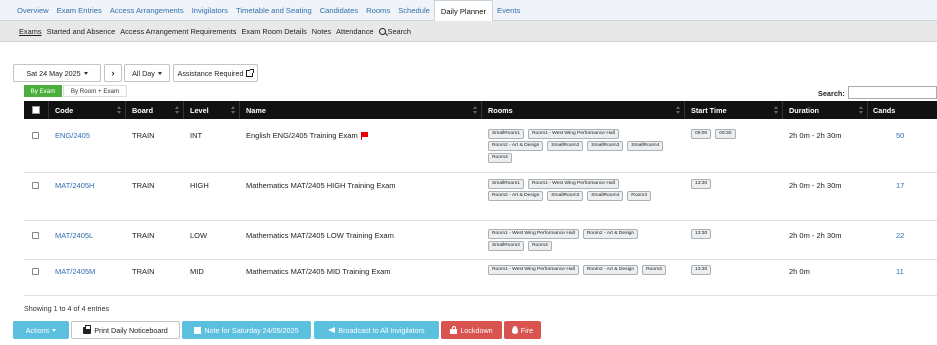  What do you see at coordinates (381, 330) in the screenshot?
I see `broadcast-label: Broadcast to All Invigilators` at bounding box center [381, 330].